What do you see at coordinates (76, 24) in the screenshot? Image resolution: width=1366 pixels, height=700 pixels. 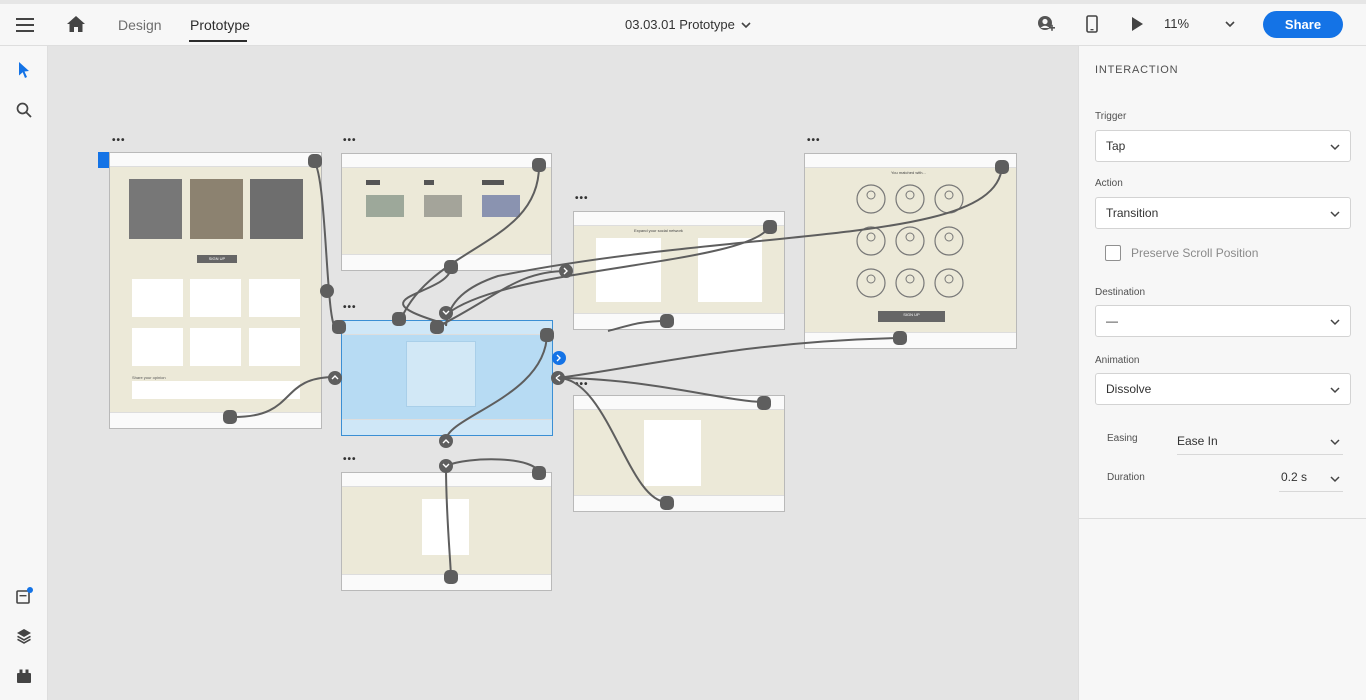 I see `home-icon` at bounding box center [76, 24].